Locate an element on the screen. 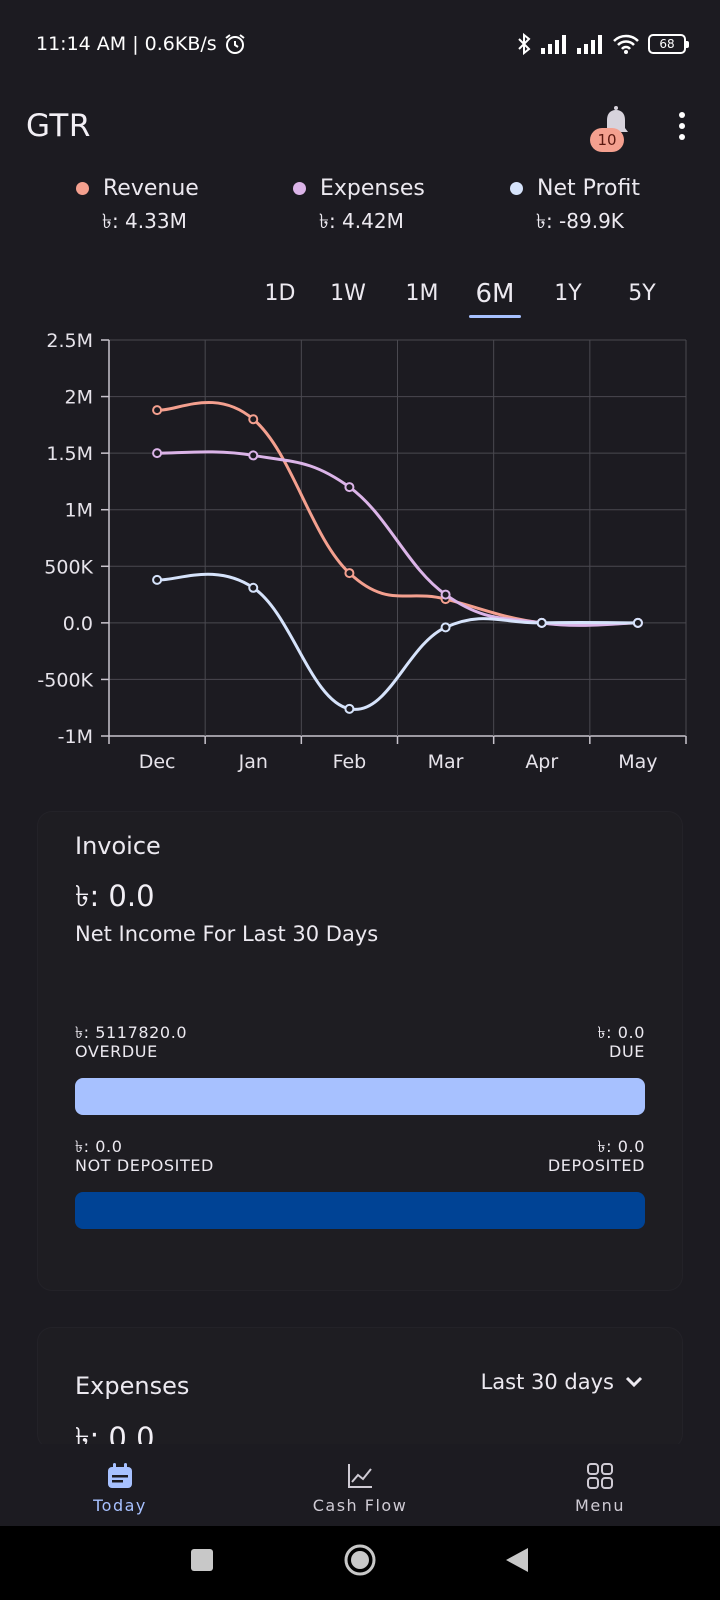  chevron-down-icon is located at coordinates (634, 1382).